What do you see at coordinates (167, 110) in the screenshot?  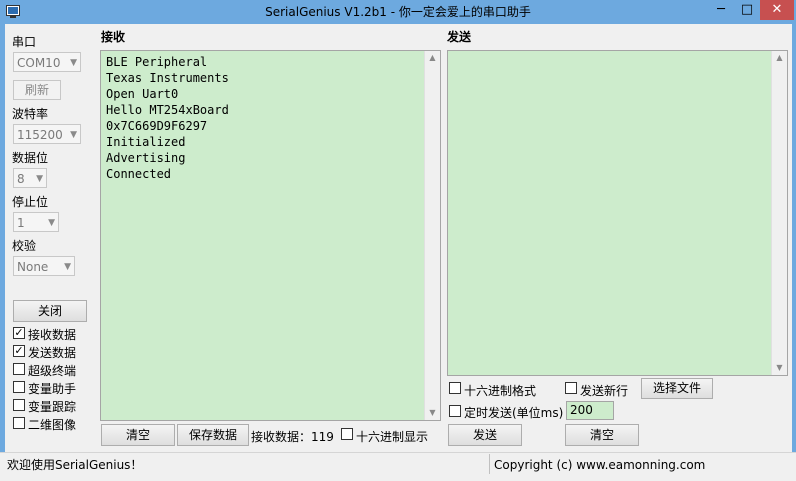 I see `receive-line: Hello MT254xBoard` at bounding box center [167, 110].